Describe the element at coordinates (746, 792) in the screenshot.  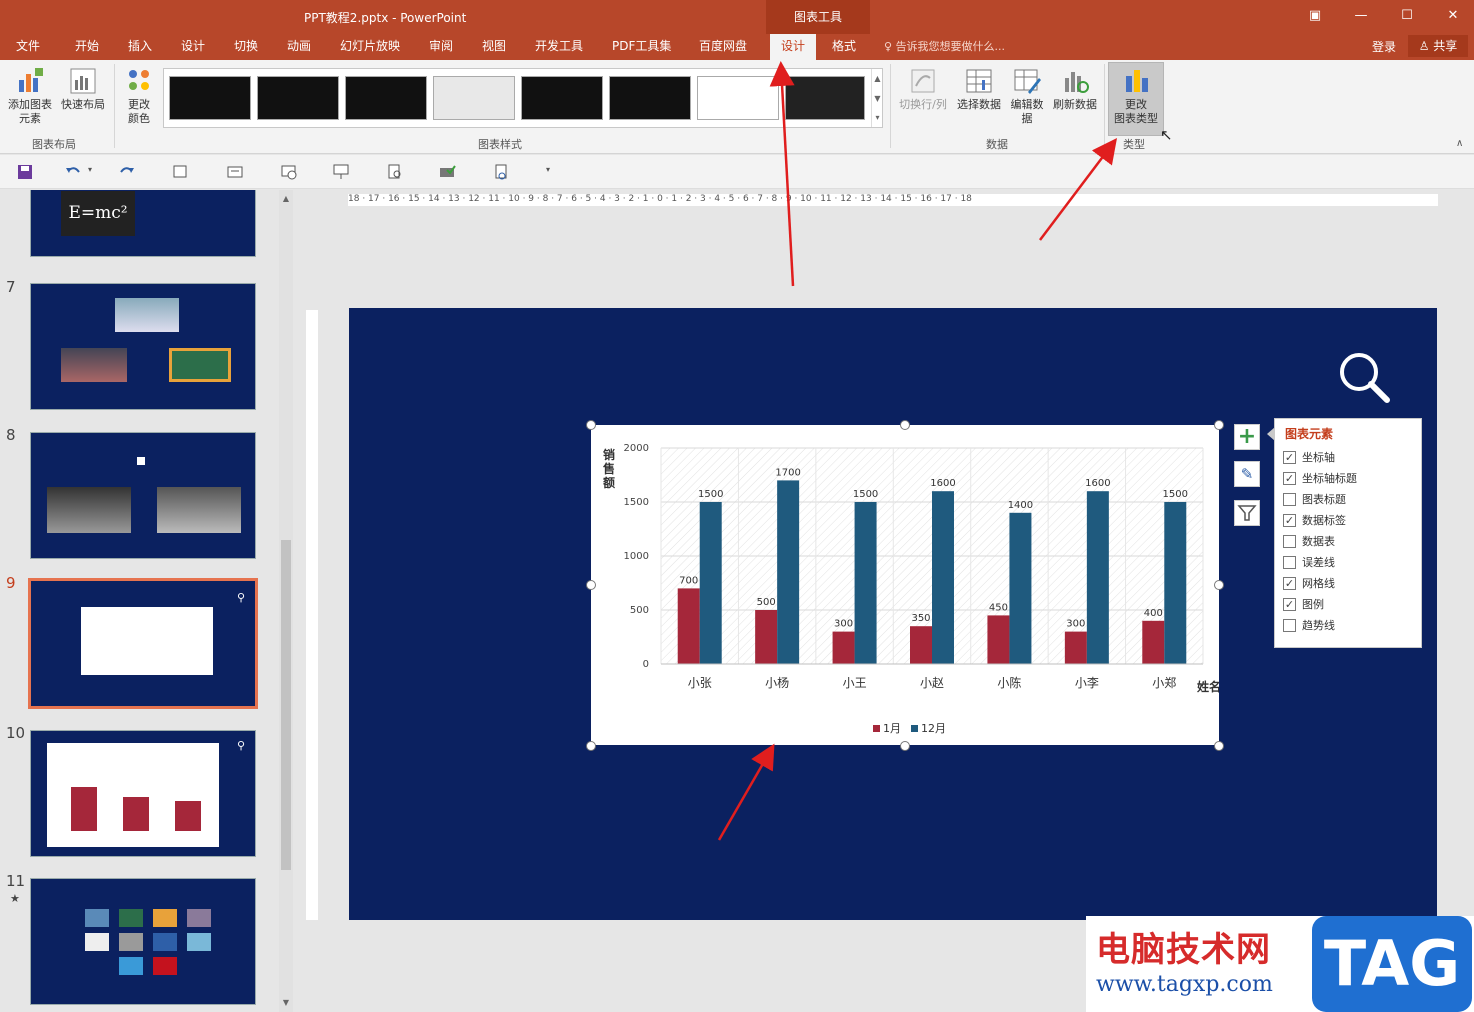
I see `arrow-to-chart` at that location.